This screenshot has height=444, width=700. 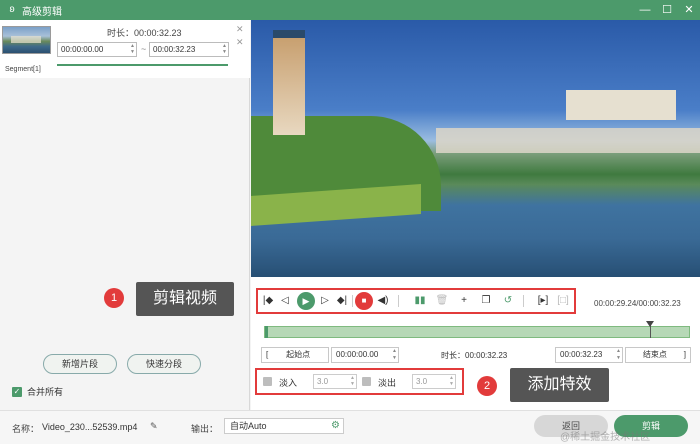 What do you see at coordinates (306, 301) in the screenshot?
I see `play-icon: ▶` at bounding box center [306, 301].